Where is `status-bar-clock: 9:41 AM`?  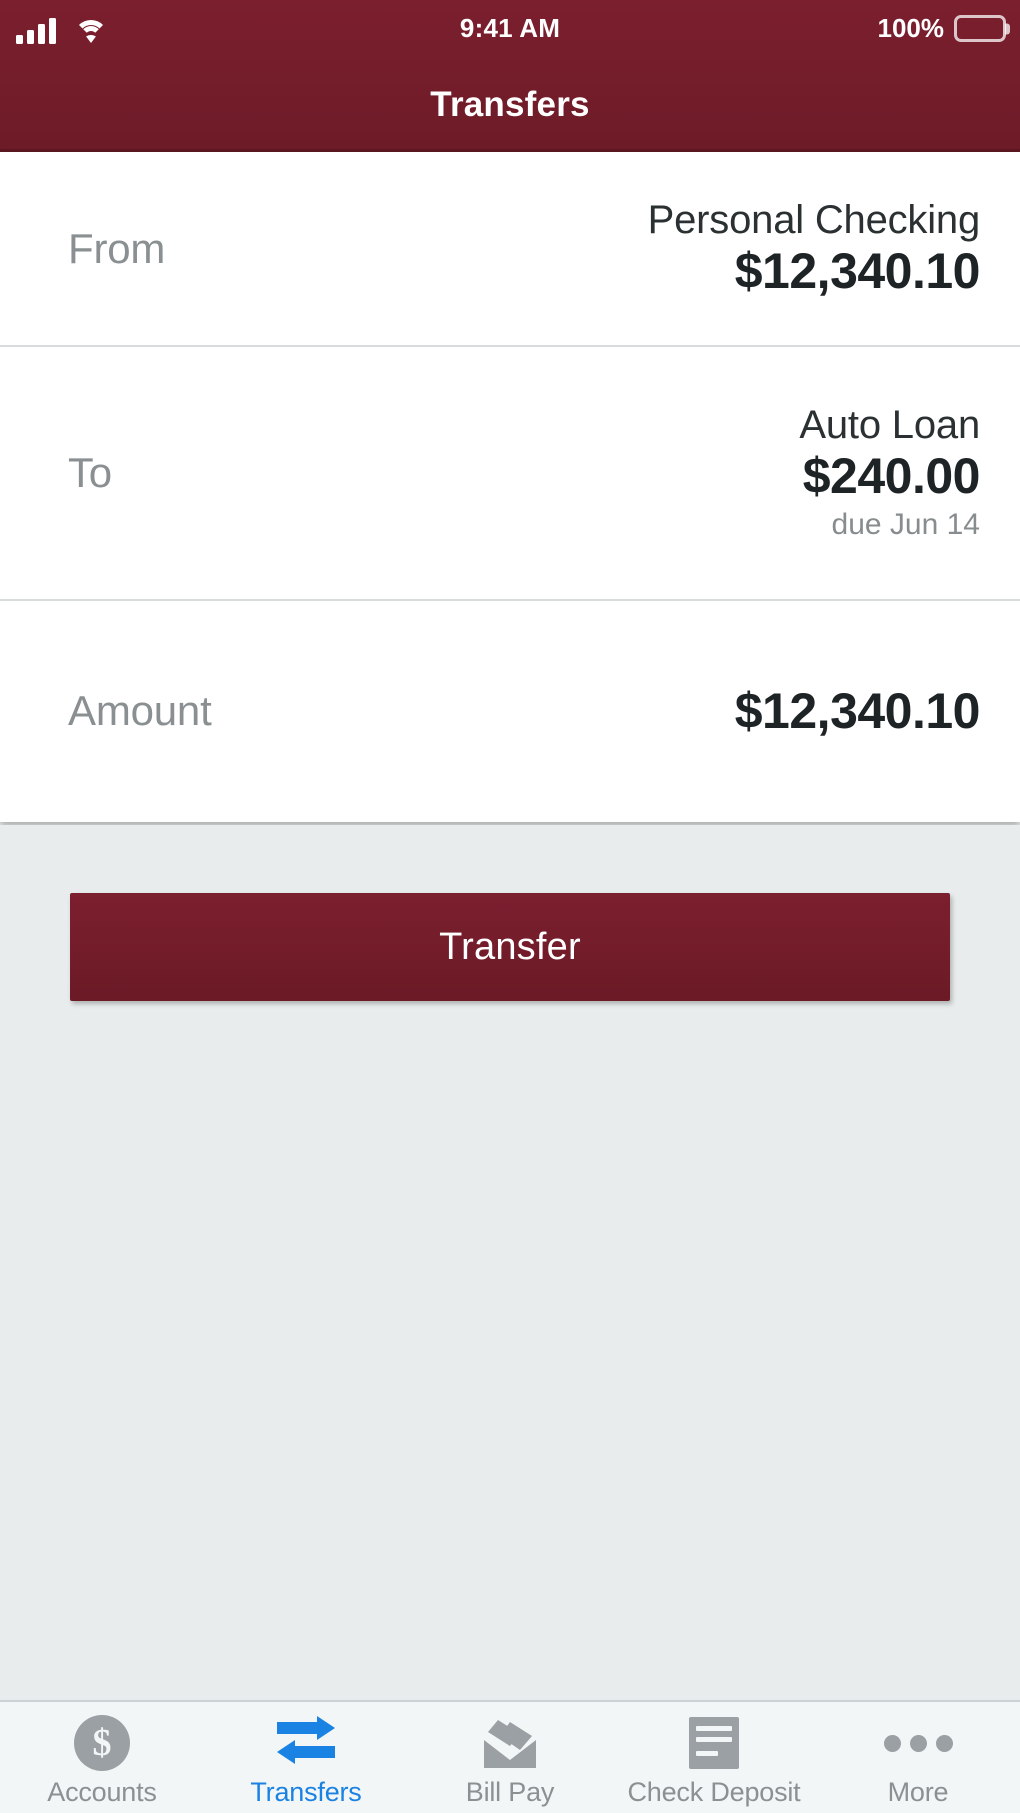
status-bar-clock: 9:41 AM is located at coordinates (510, 28).